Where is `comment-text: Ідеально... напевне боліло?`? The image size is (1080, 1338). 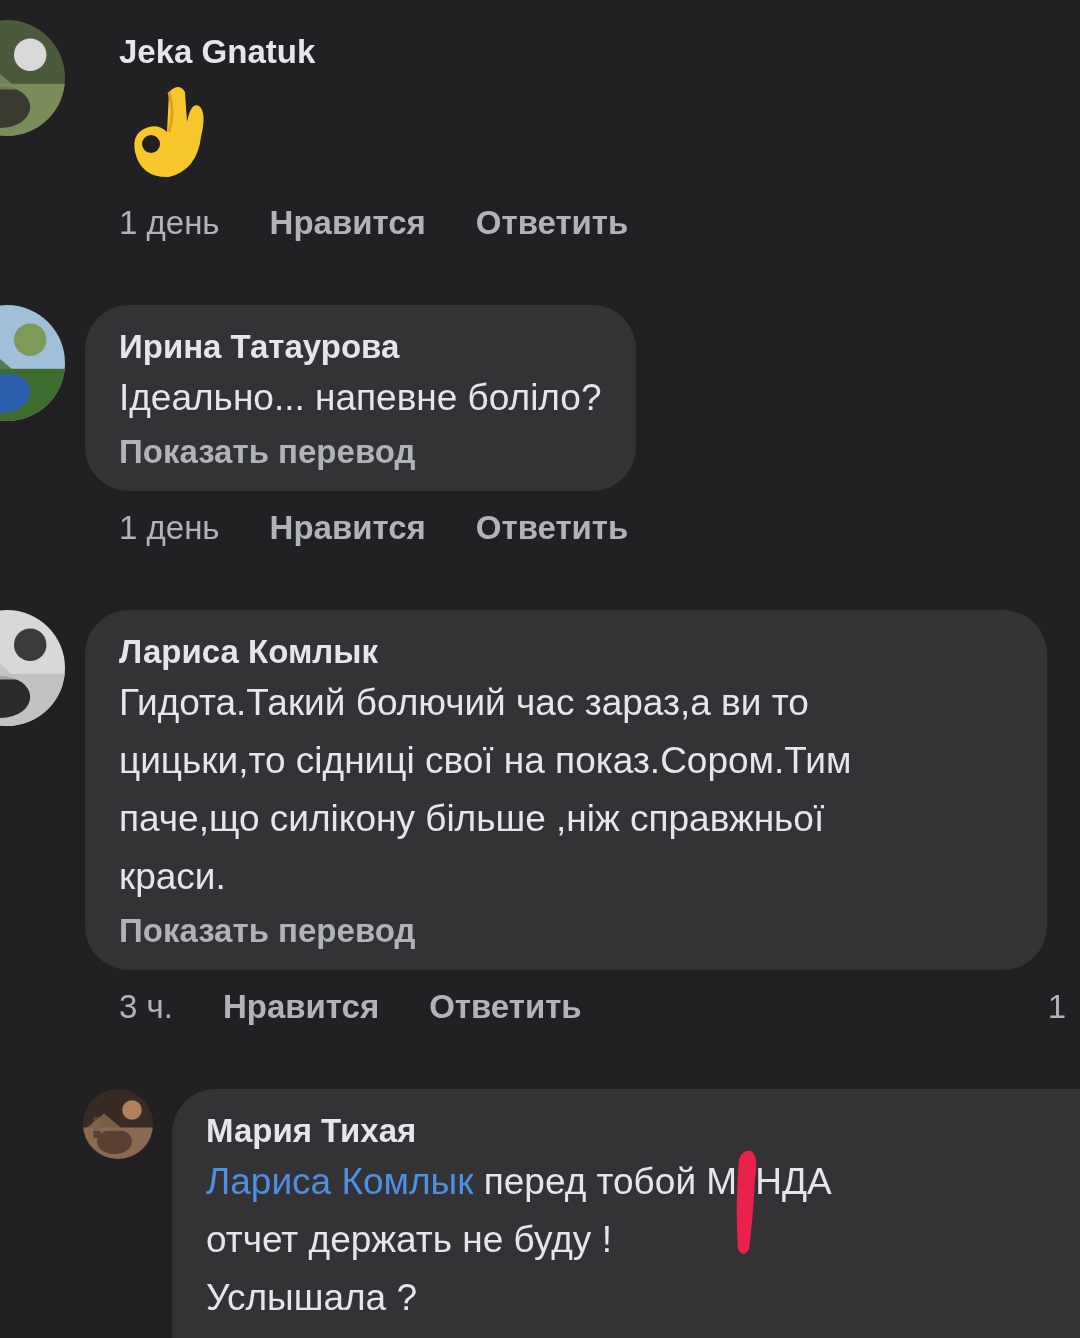
comment-text: Ідеально... напевне боліло? is located at coordinates (360, 398).